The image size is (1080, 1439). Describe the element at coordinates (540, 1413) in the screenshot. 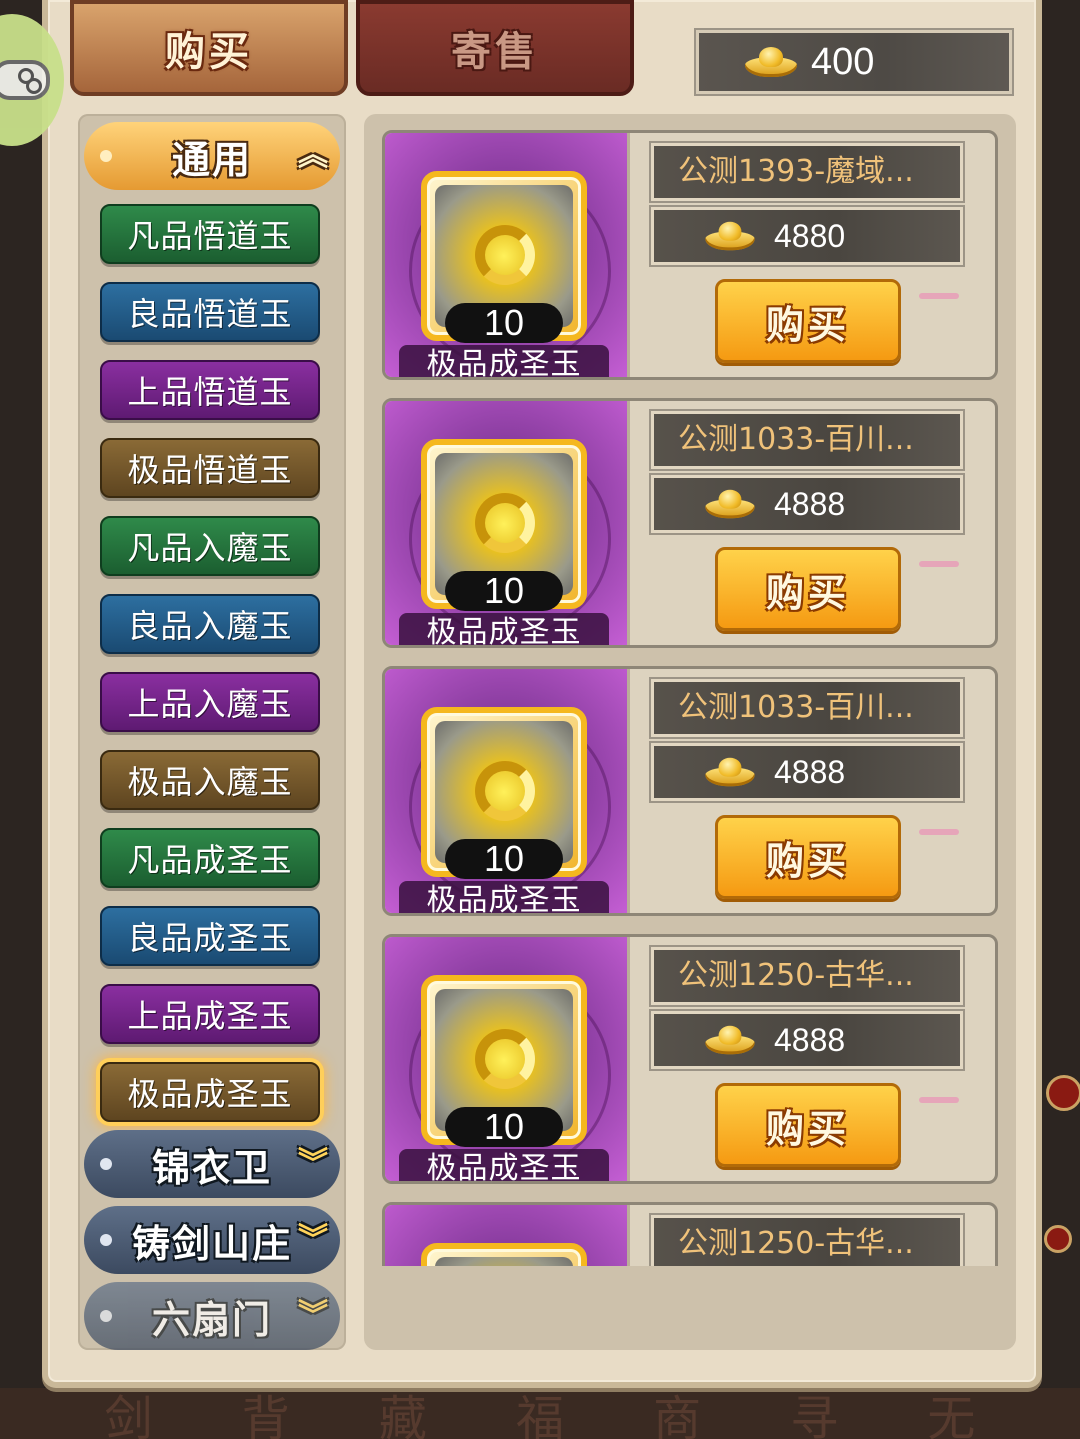

I see `background-bottom-menu: 剑 背 藏 福 商 寻 无` at that location.